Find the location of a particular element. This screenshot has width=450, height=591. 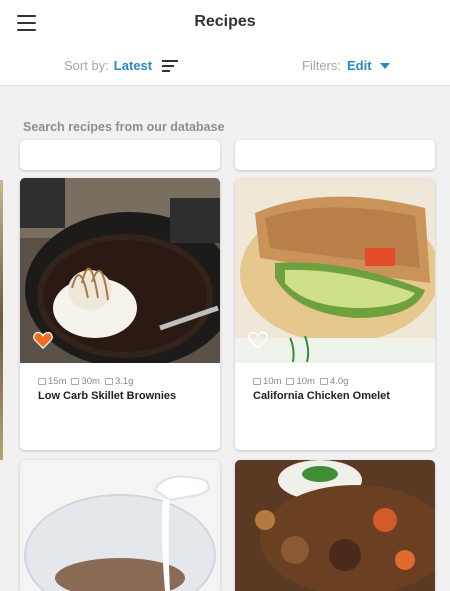

recipe-meta: 15m 30m 3.1g is located at coordinates (88, 381).